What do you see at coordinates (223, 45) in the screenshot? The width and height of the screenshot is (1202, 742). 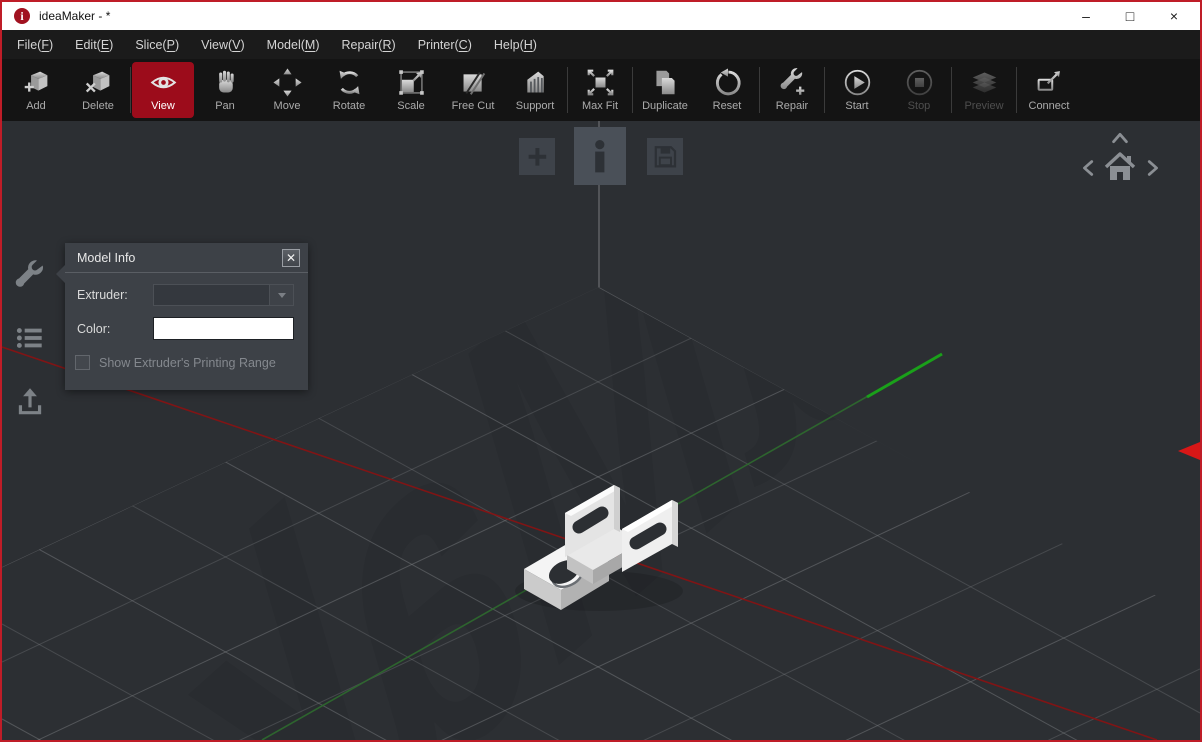 I see `menu-view: View(V)` at bounding box center [223, 45].